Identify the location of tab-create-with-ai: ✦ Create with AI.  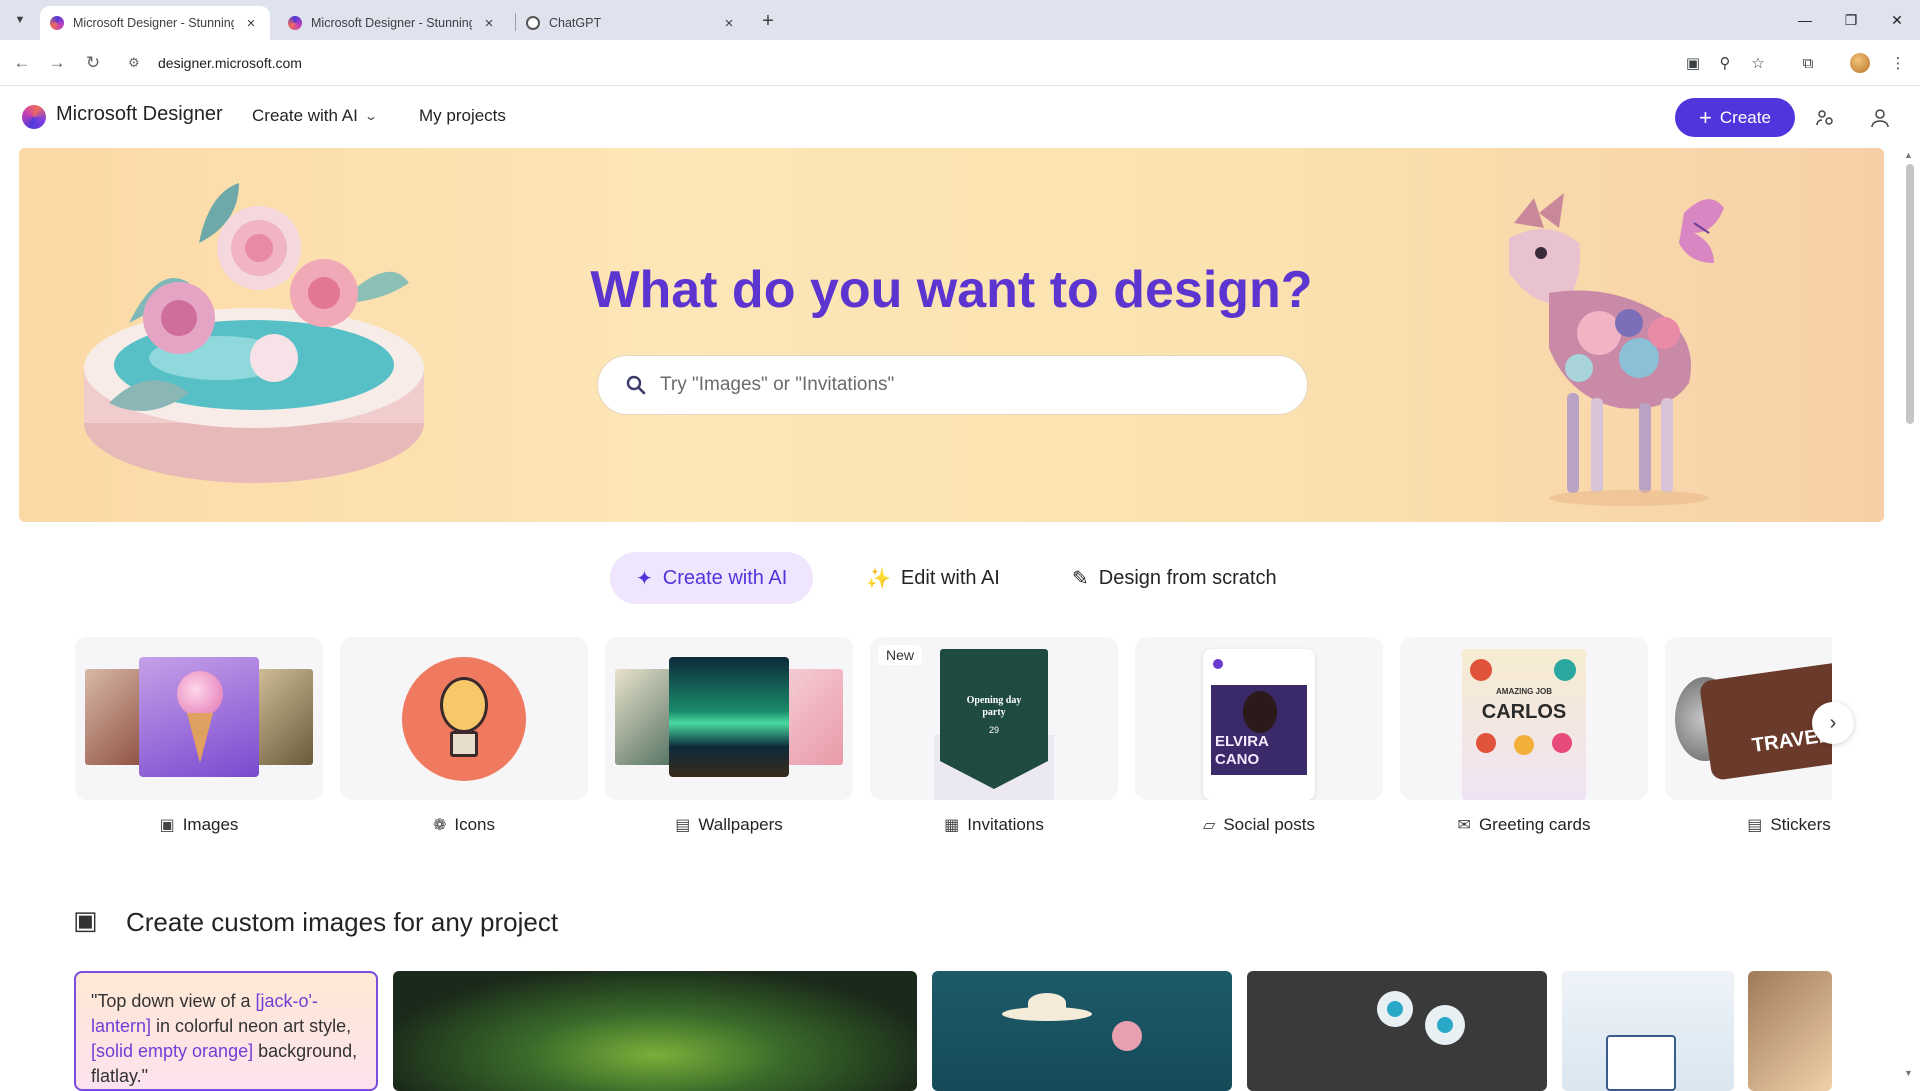
(712, 578).